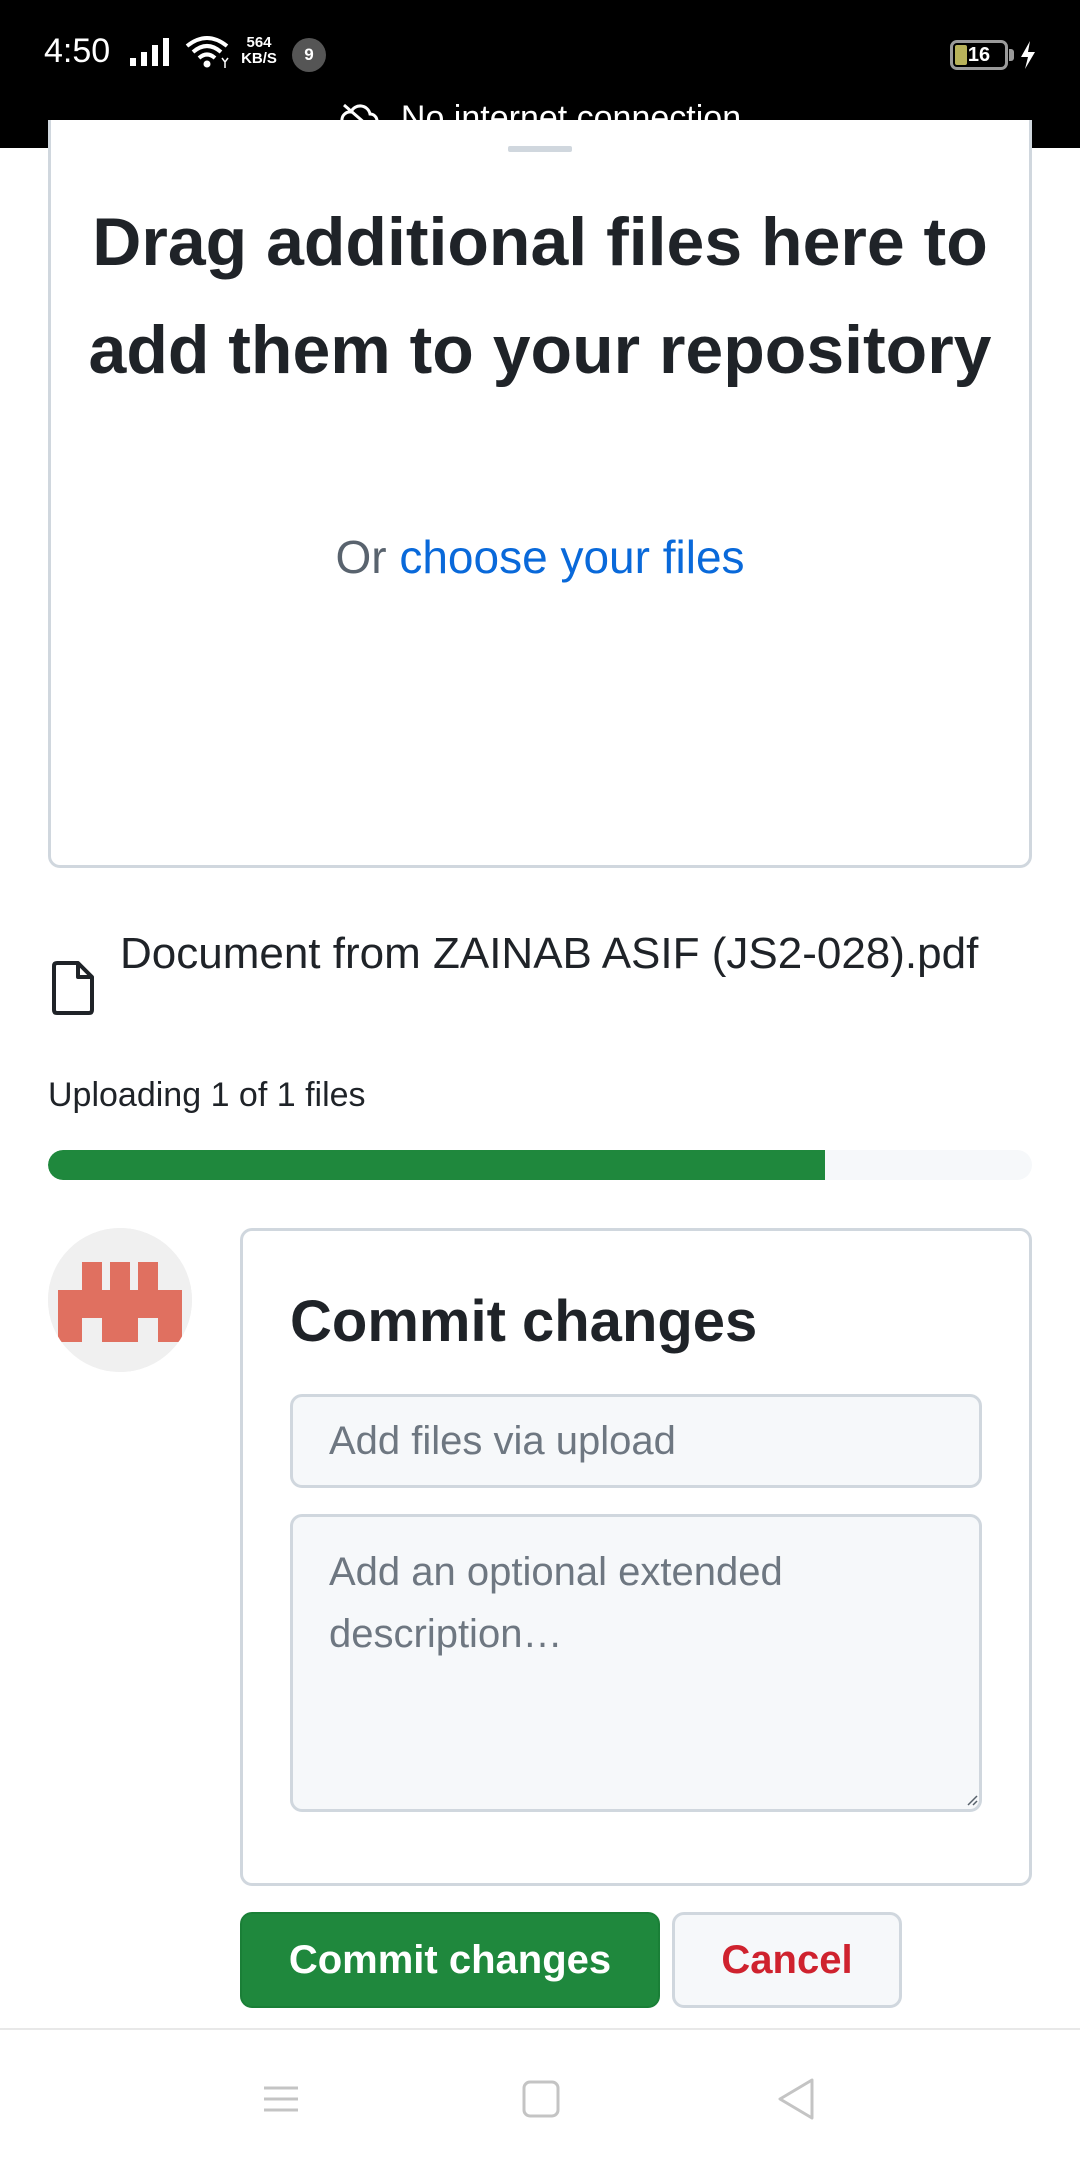 This screenshot has height=2160, width=1080. I want to click on notification-badge: 9, so click(309, 55).